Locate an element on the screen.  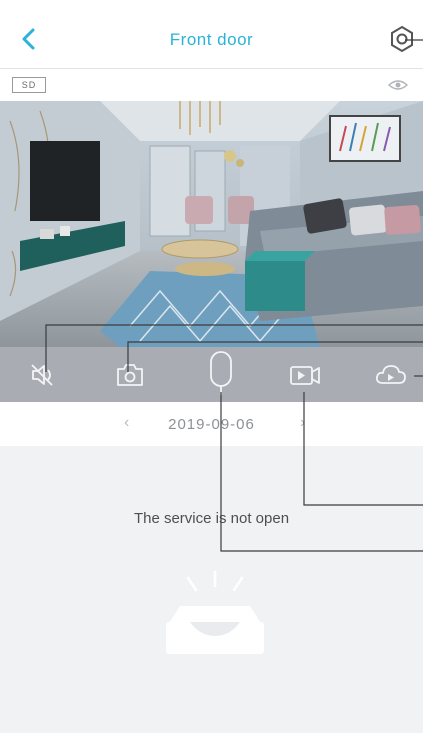
snapshot-button is located at coordinates (130, 375).